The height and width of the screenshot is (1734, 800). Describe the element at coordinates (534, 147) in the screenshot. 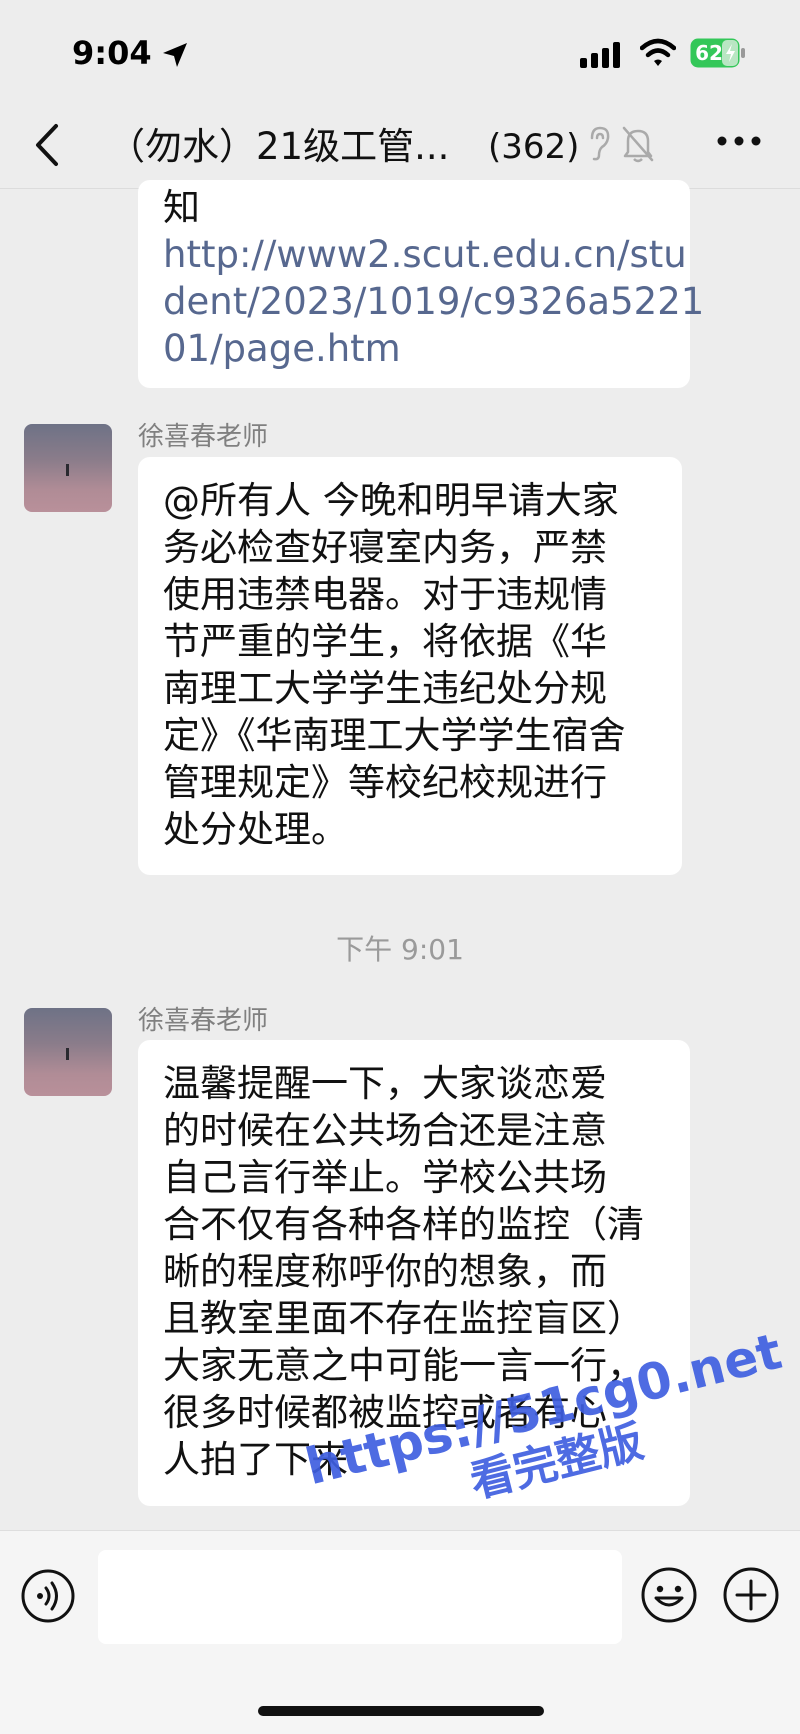

I see `member-count: (362)` at that location.